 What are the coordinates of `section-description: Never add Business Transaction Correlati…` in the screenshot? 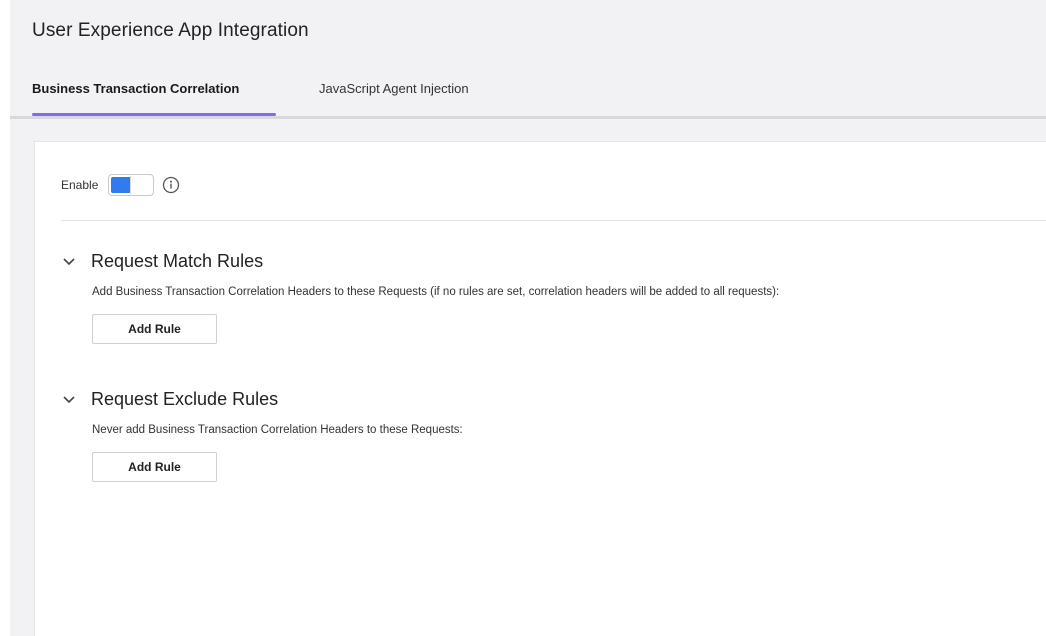 It's located at (277, 430).